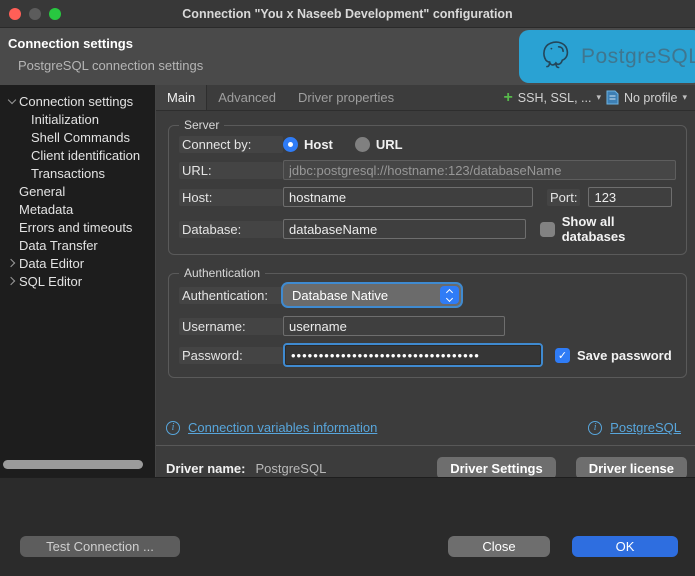  What do you see at coordinates (394, 326) in the screenshot?
I see `username-input` at bounding box center [394, 326].